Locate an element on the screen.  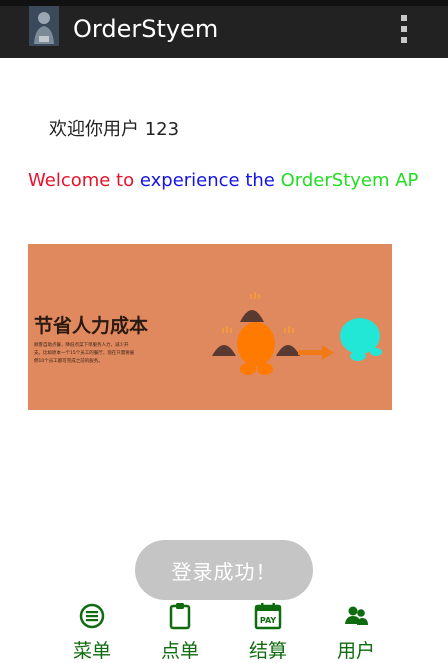
nav-item-order: 点单 is located at coordinates (180, 631).